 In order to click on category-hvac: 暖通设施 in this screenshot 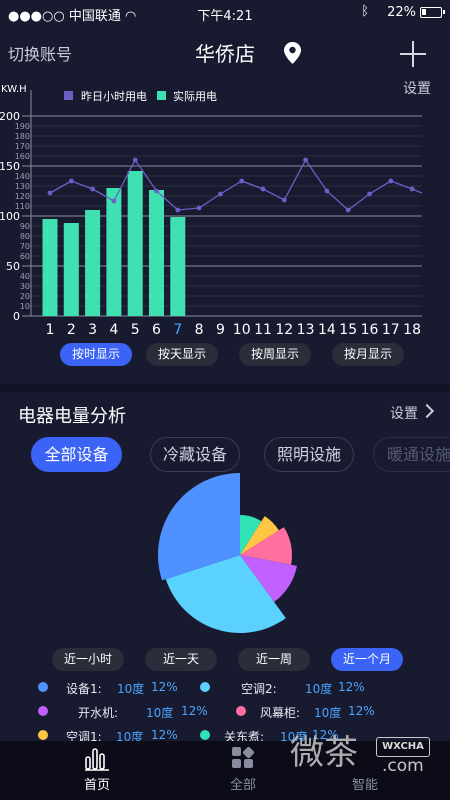, I will do `click(411, 454)`.